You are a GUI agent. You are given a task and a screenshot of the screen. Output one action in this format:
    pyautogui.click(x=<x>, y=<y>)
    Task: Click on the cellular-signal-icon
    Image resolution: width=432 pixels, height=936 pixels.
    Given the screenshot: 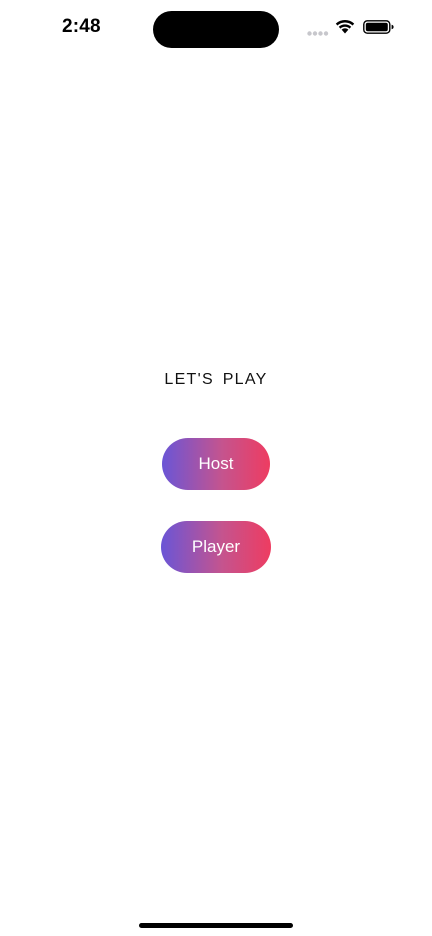 What is the action you would take?
    pyautogui.click(x=318, y=33)
    